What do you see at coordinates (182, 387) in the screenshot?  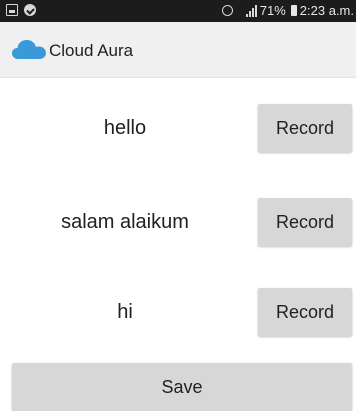 I see `save-button: Save` at bounding box center [182, 387].